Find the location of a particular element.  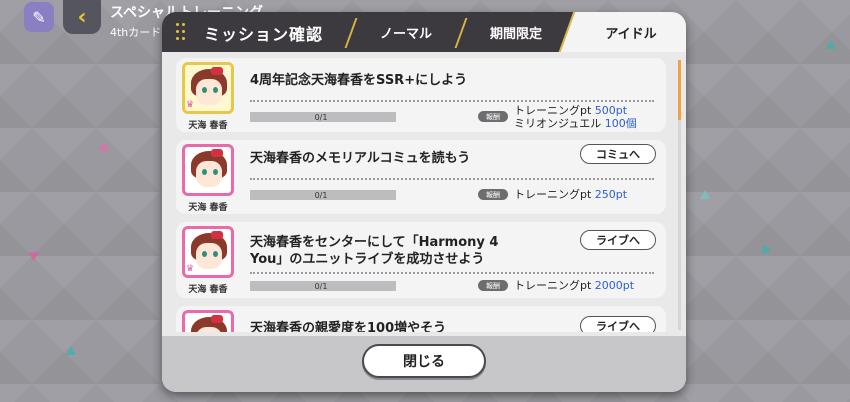

mission-title: 天海春香の親愛度を100増やそう is located at coordinates (348, 326).